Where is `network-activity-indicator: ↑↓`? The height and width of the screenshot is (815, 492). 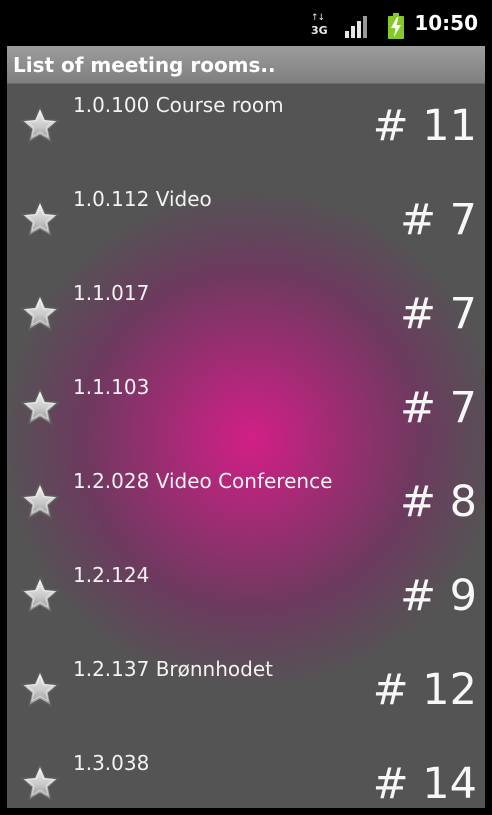 network-activity-indicator: ↑↓ is located at coordinates (318, 18).